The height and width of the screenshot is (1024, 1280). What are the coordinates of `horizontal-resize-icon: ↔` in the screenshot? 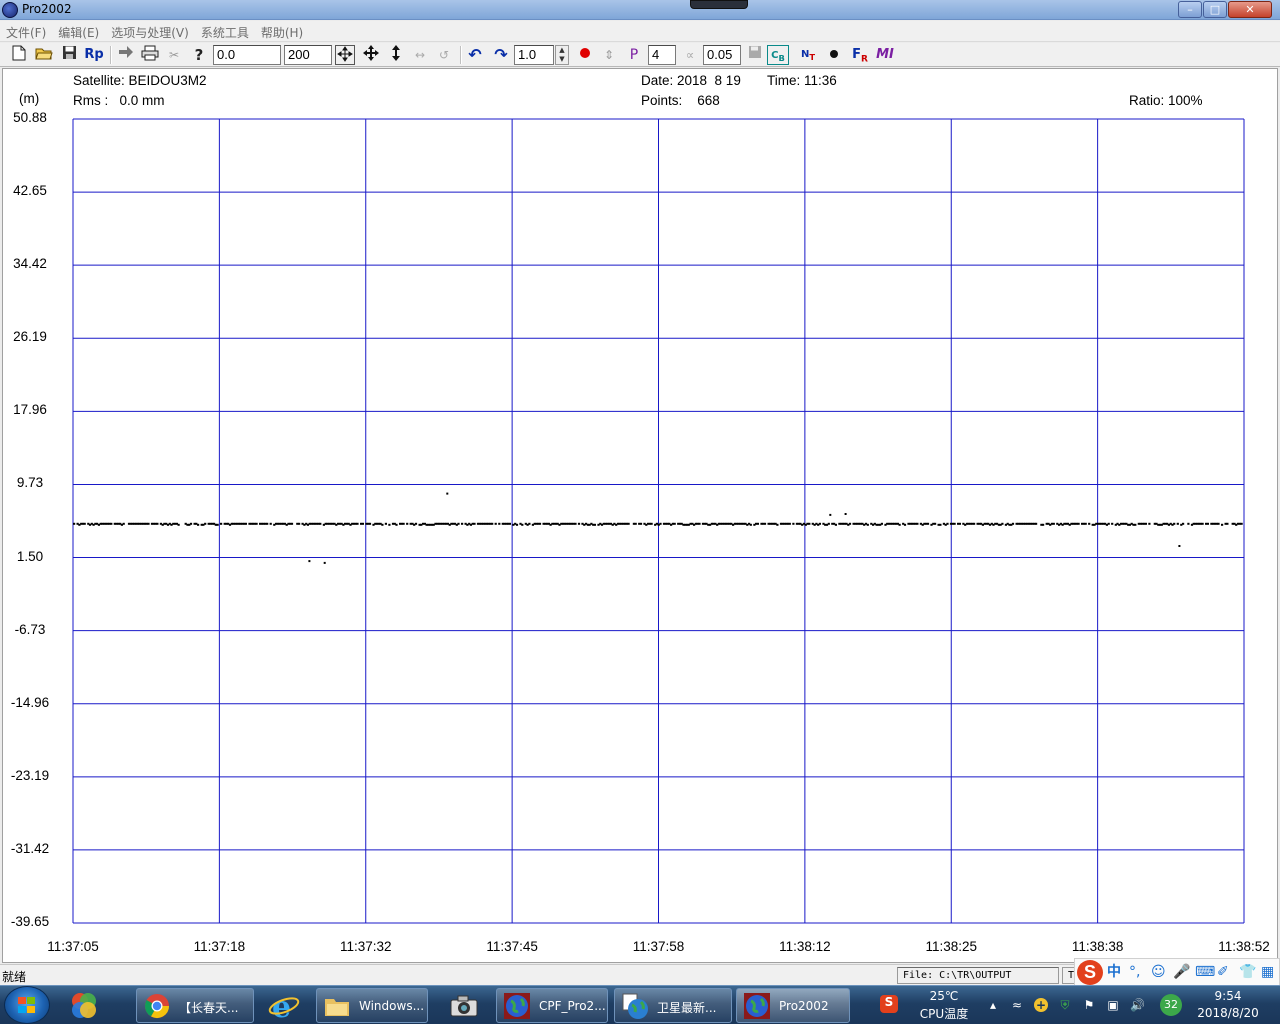 It's located at (420, 55).